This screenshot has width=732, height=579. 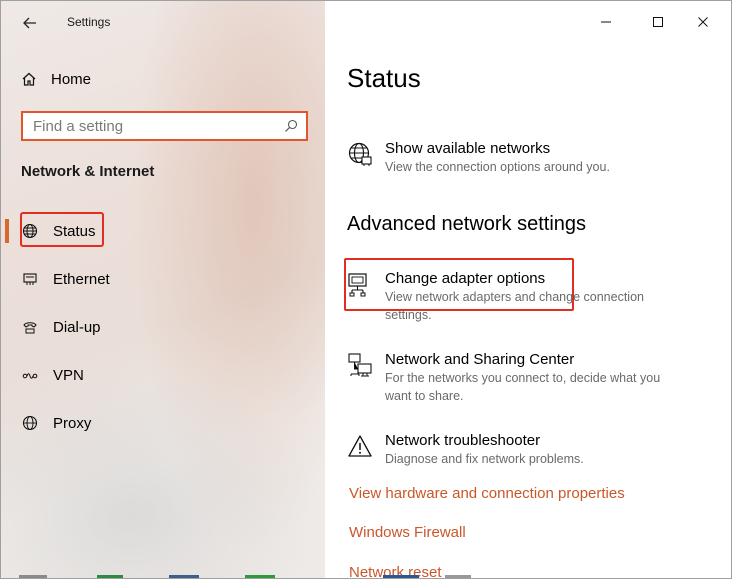 What do you see at coordinates (77, 327) in the screenshot?
I see `sidebar-item-label: Dial-up` at bounding box center [77, 327].